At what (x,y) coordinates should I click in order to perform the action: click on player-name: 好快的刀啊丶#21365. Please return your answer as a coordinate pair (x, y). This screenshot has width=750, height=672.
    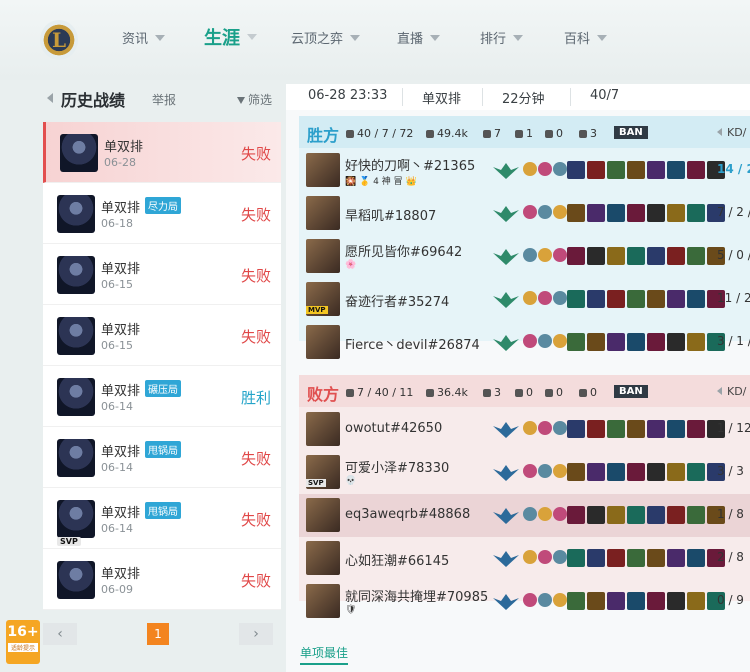
    Looking at the image, I should click on (410, 164).